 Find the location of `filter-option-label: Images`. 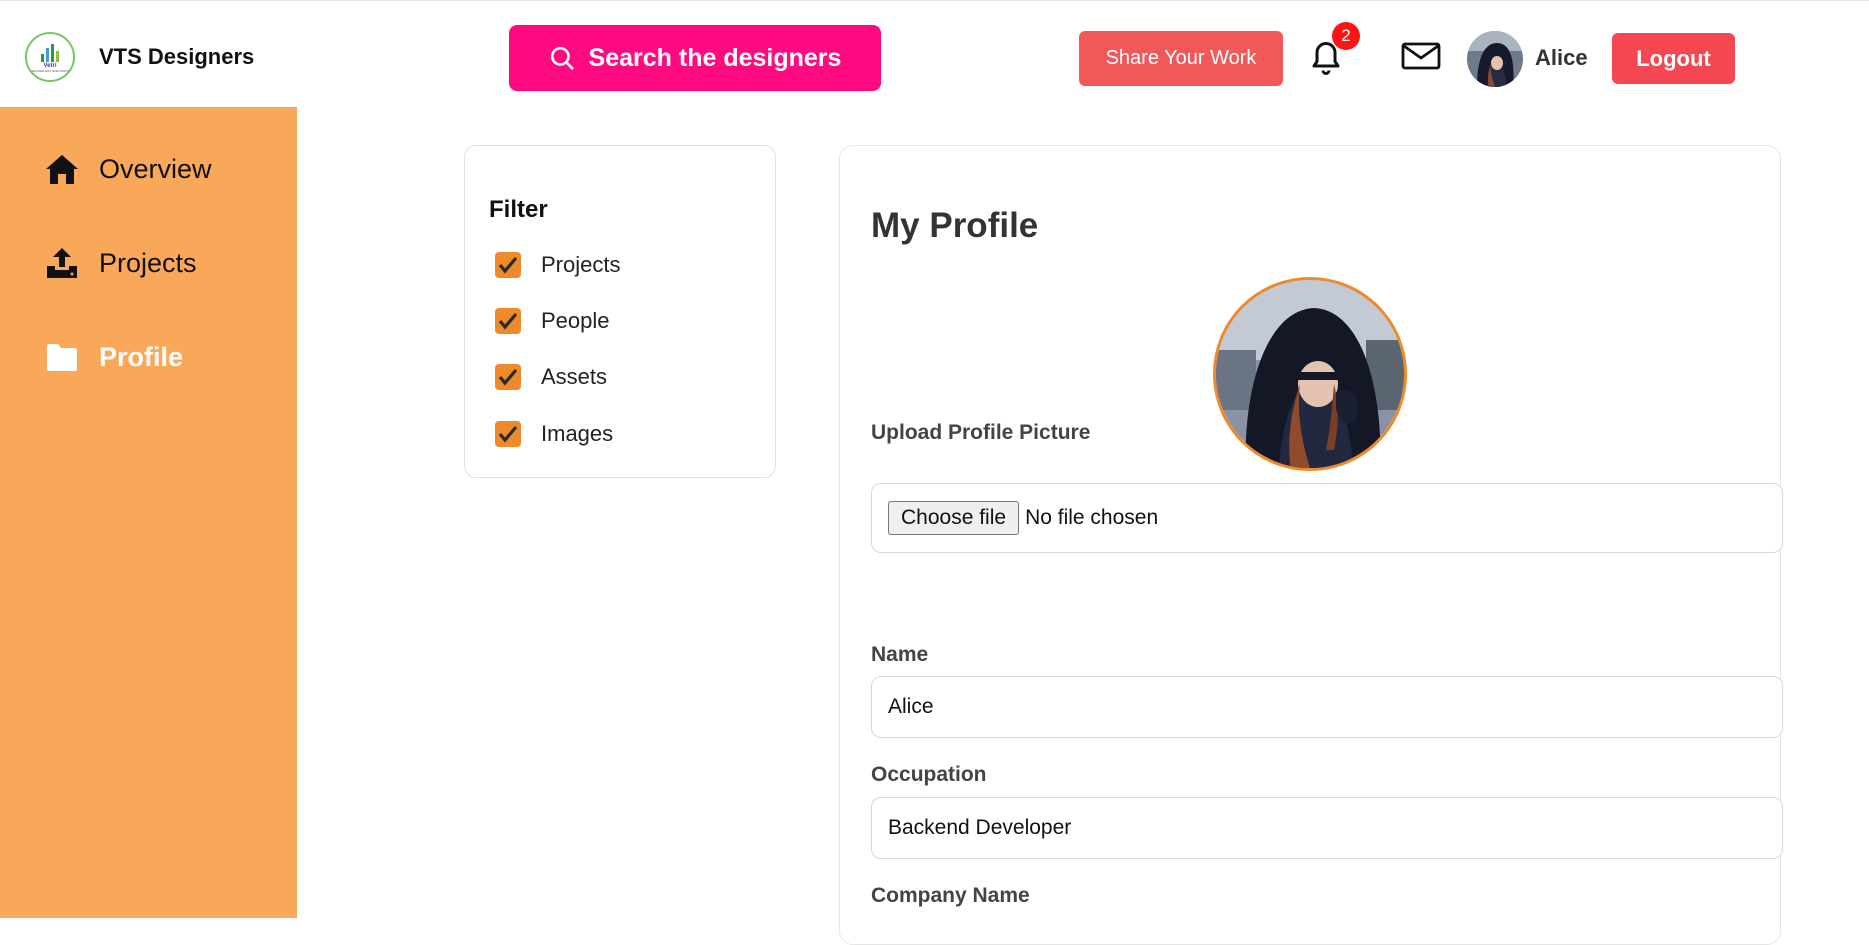

filter-option-label: Images is located at coordinates (577, 433).